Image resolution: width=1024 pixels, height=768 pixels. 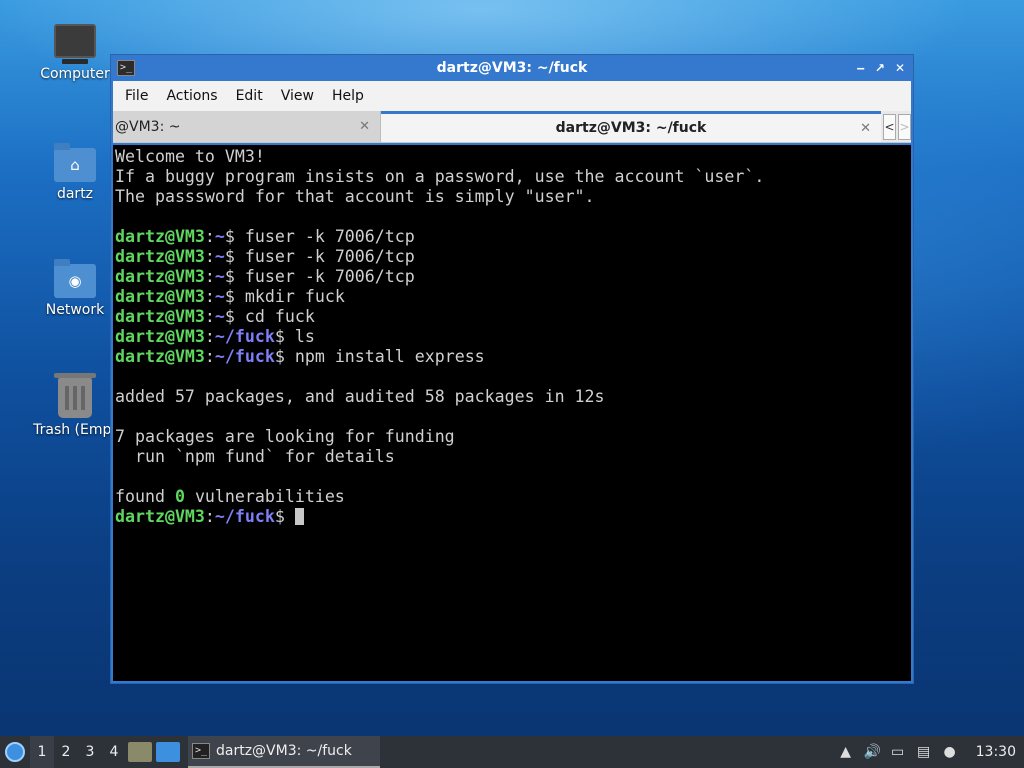 I want to click on command-text: mkdir fuck, so click(x=294, y=296).